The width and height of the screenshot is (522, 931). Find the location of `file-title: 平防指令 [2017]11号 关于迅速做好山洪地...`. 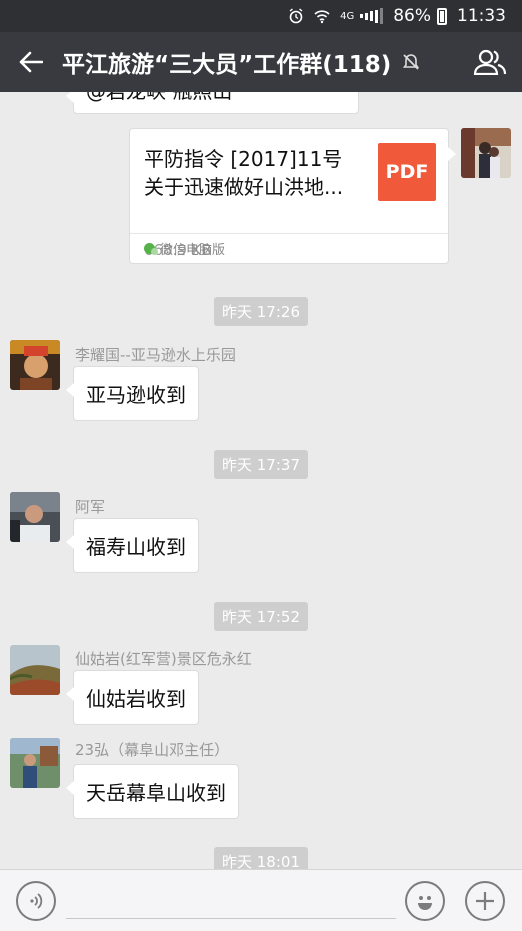

file-title: 平防指令 [2017]11号 关于迅速做好山洪地... is located at coordinates (254, 173).